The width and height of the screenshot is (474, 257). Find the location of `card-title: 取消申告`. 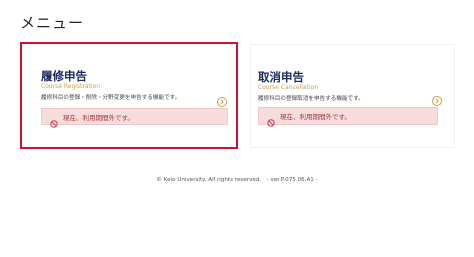

card-title: 取消申告 is located at coordinates (281, 77).